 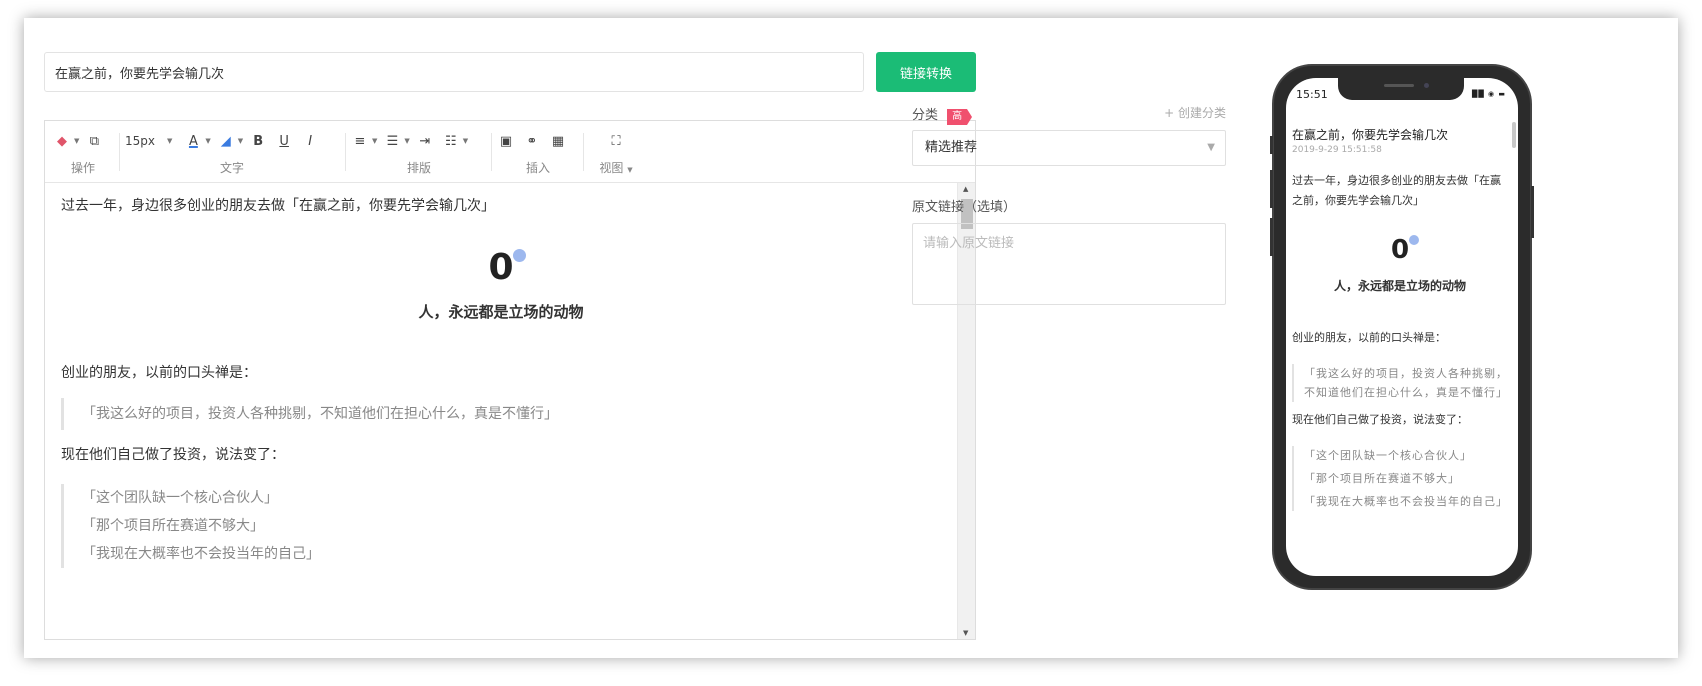 I want to click on speaker-grille, so click(x=1399, y=85).